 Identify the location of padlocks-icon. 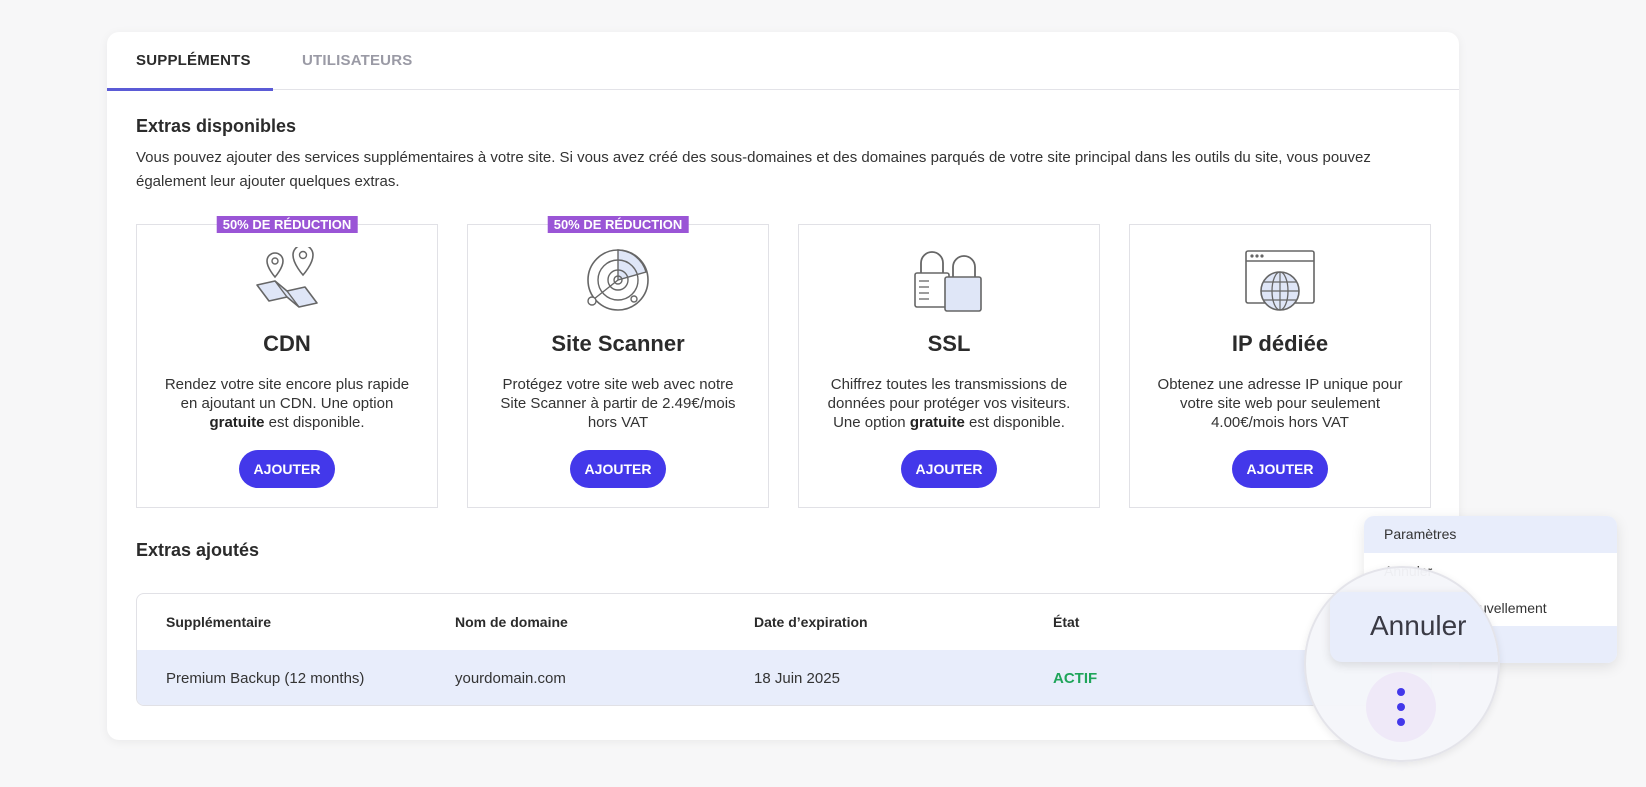
(948, 281).